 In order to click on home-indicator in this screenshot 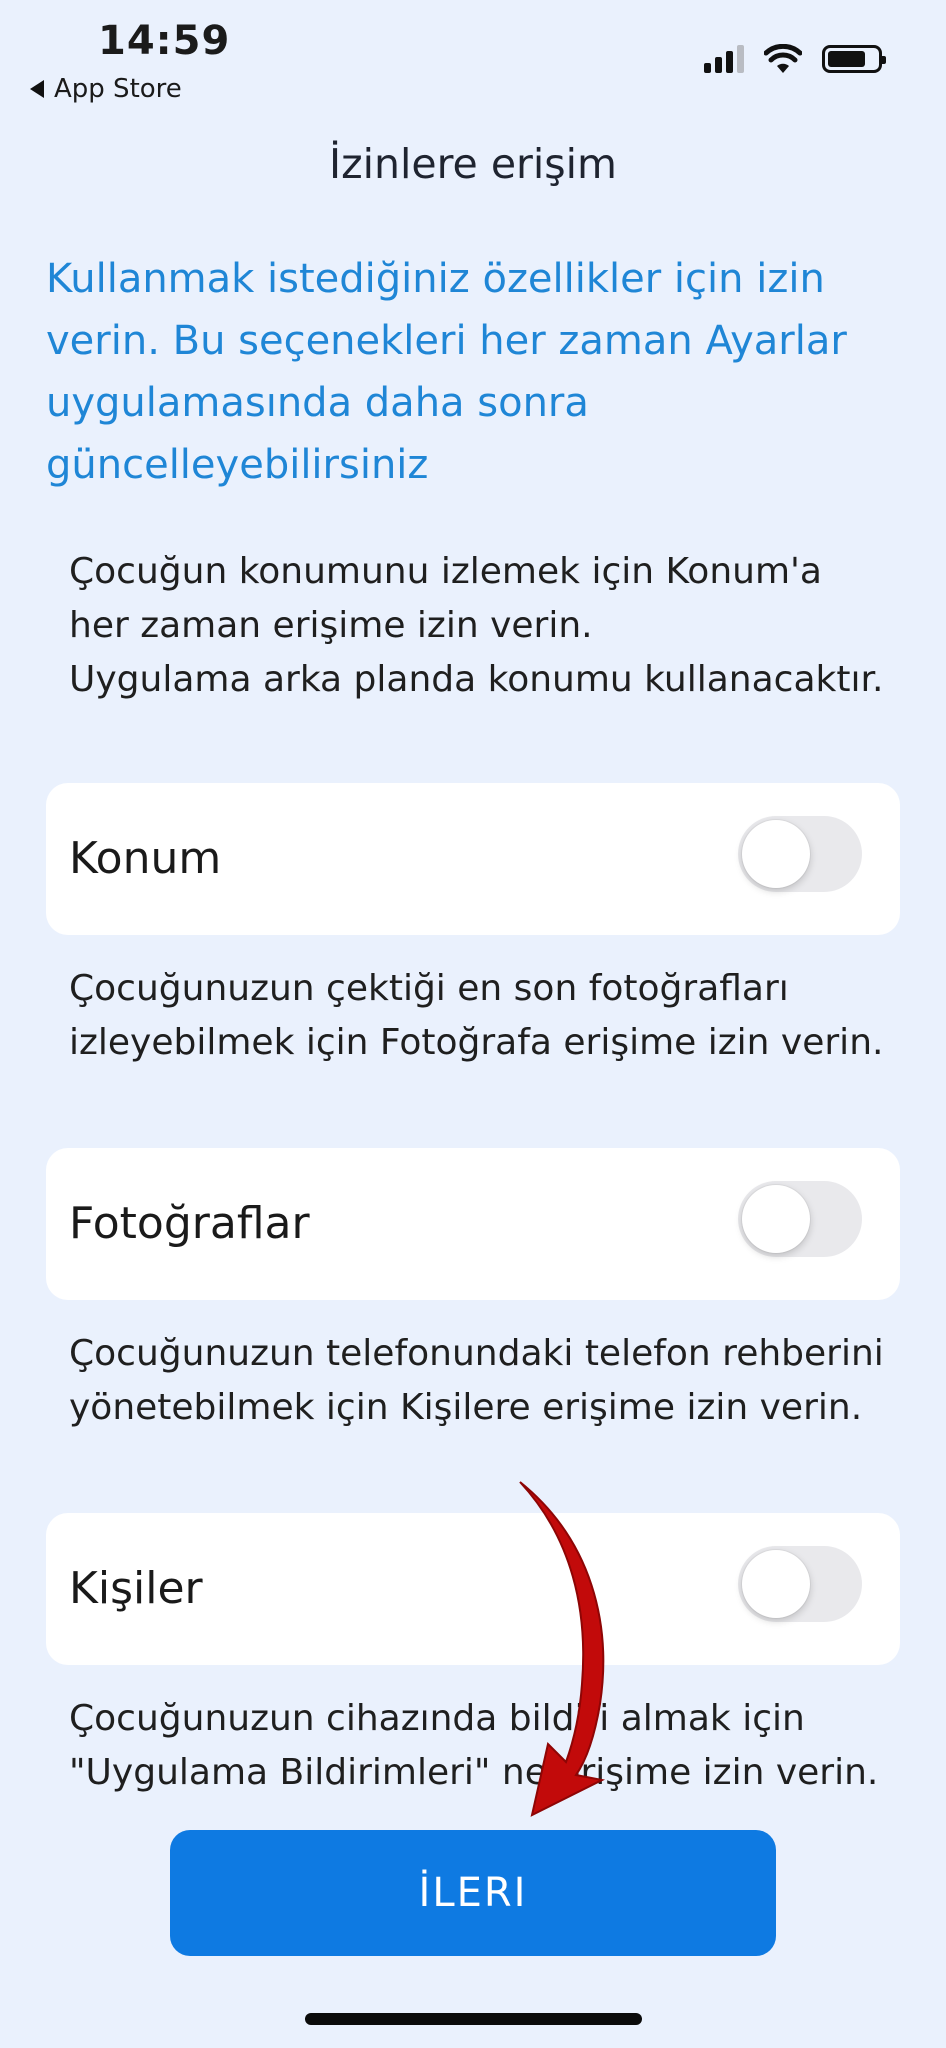, I will do `click(473, 2019)`.